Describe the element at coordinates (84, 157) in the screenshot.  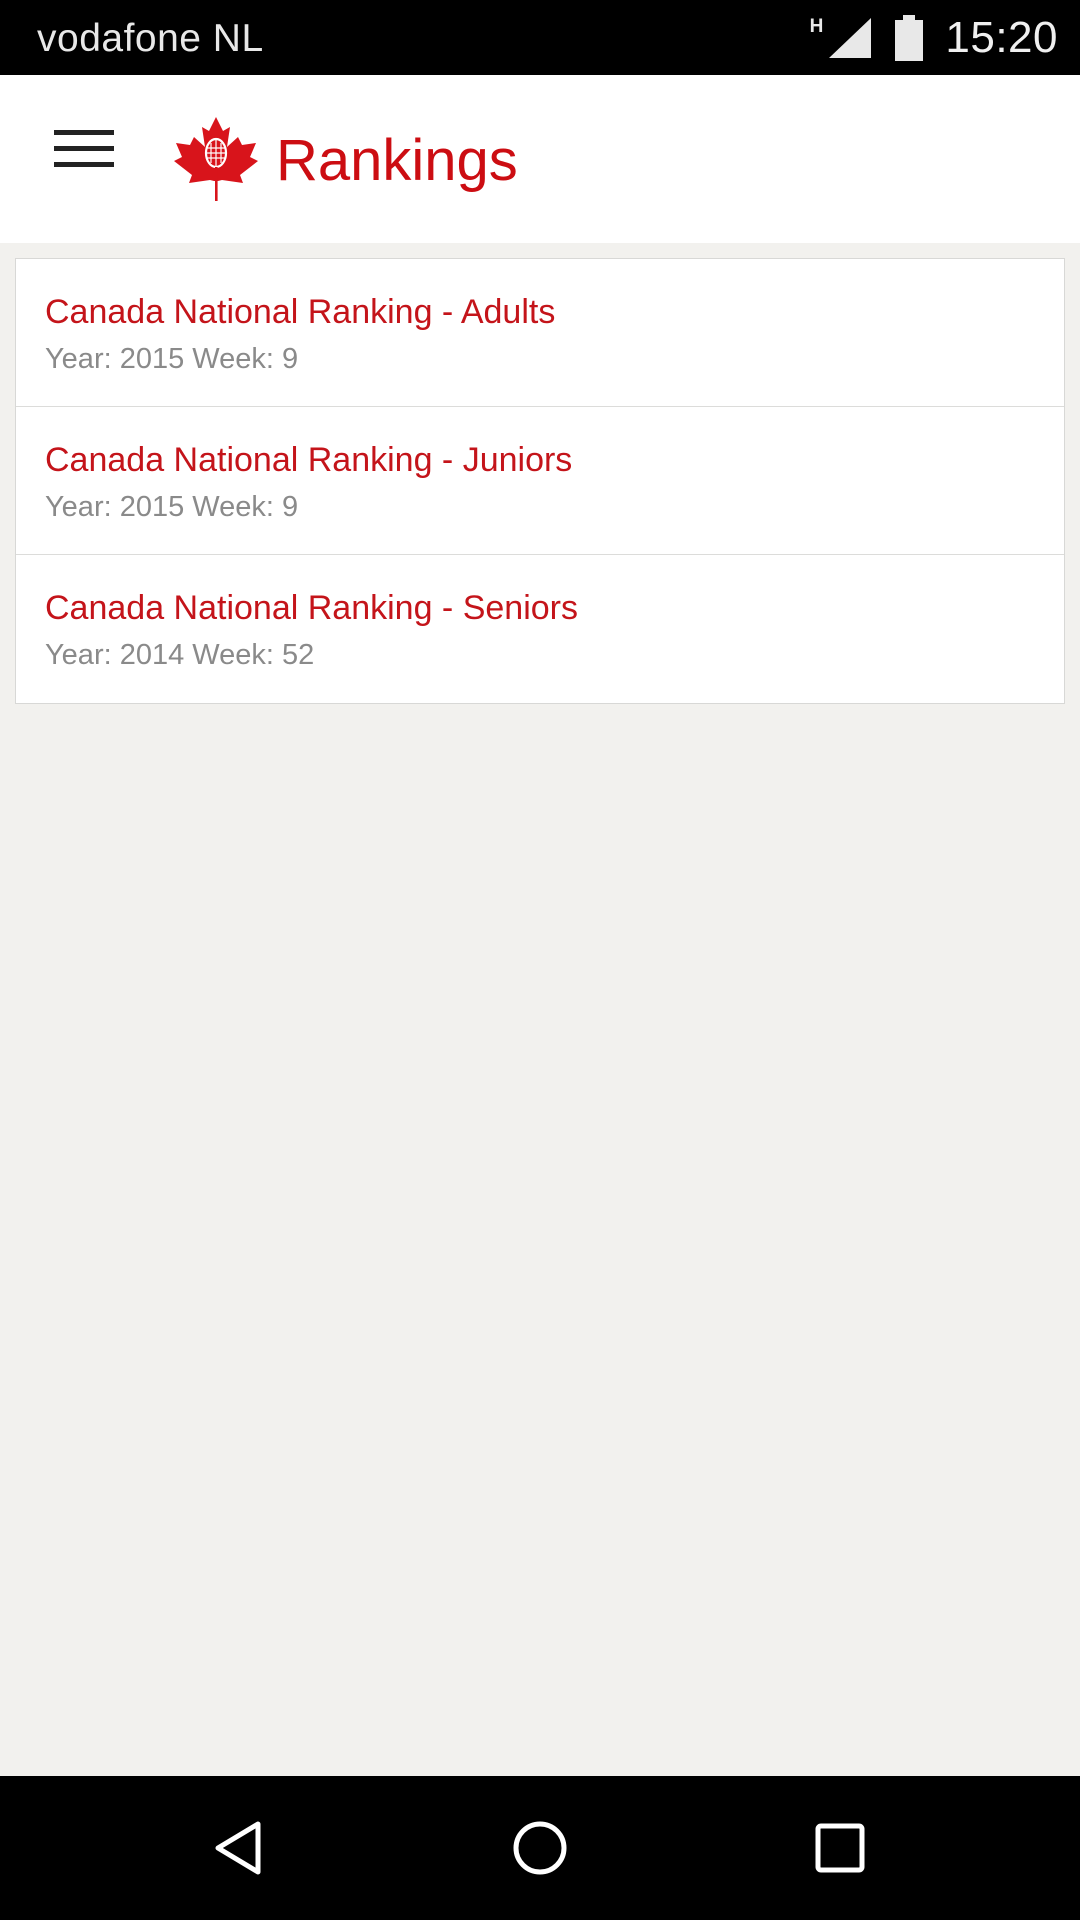
I see `hamburger-menu-icon` at that location.